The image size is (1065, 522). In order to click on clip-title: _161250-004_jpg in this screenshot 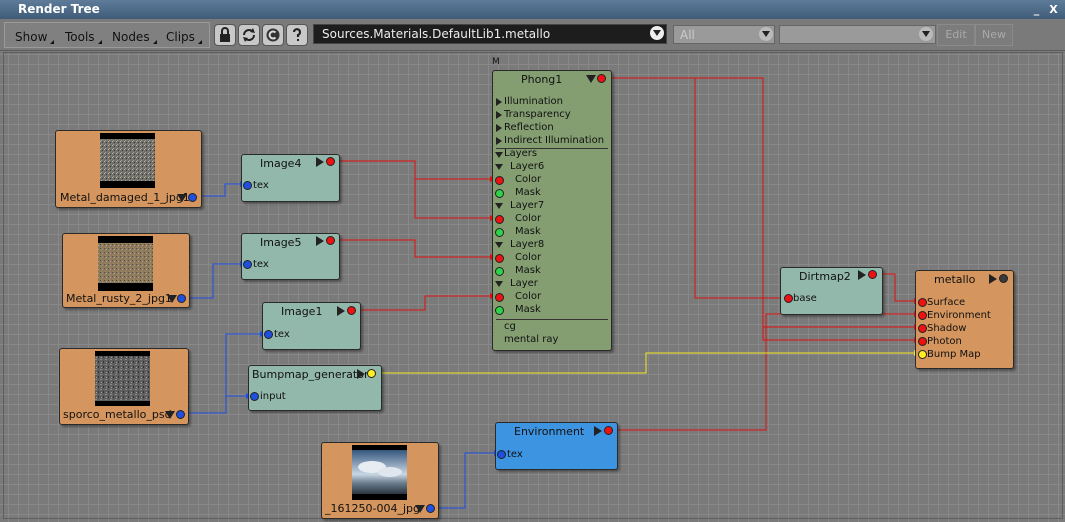, I will do `click(372, 508)`.